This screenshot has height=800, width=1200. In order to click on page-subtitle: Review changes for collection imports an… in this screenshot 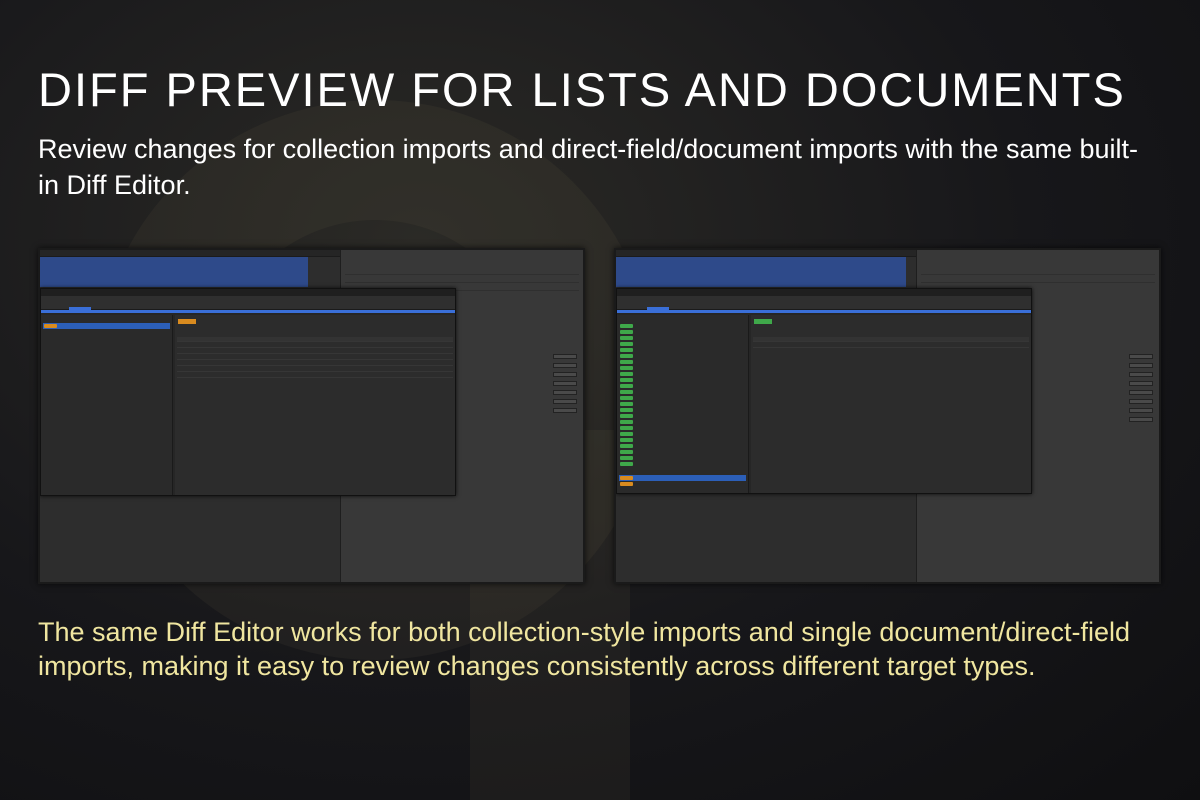, I will do `click(588, 167)`.